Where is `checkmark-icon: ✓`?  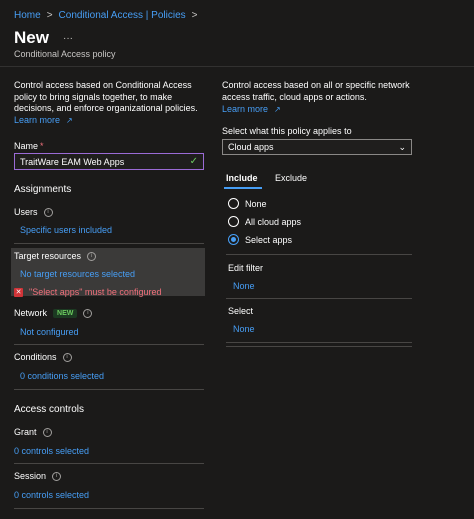
checkmark-icon: ✓ is located at coordinates (193, 161).